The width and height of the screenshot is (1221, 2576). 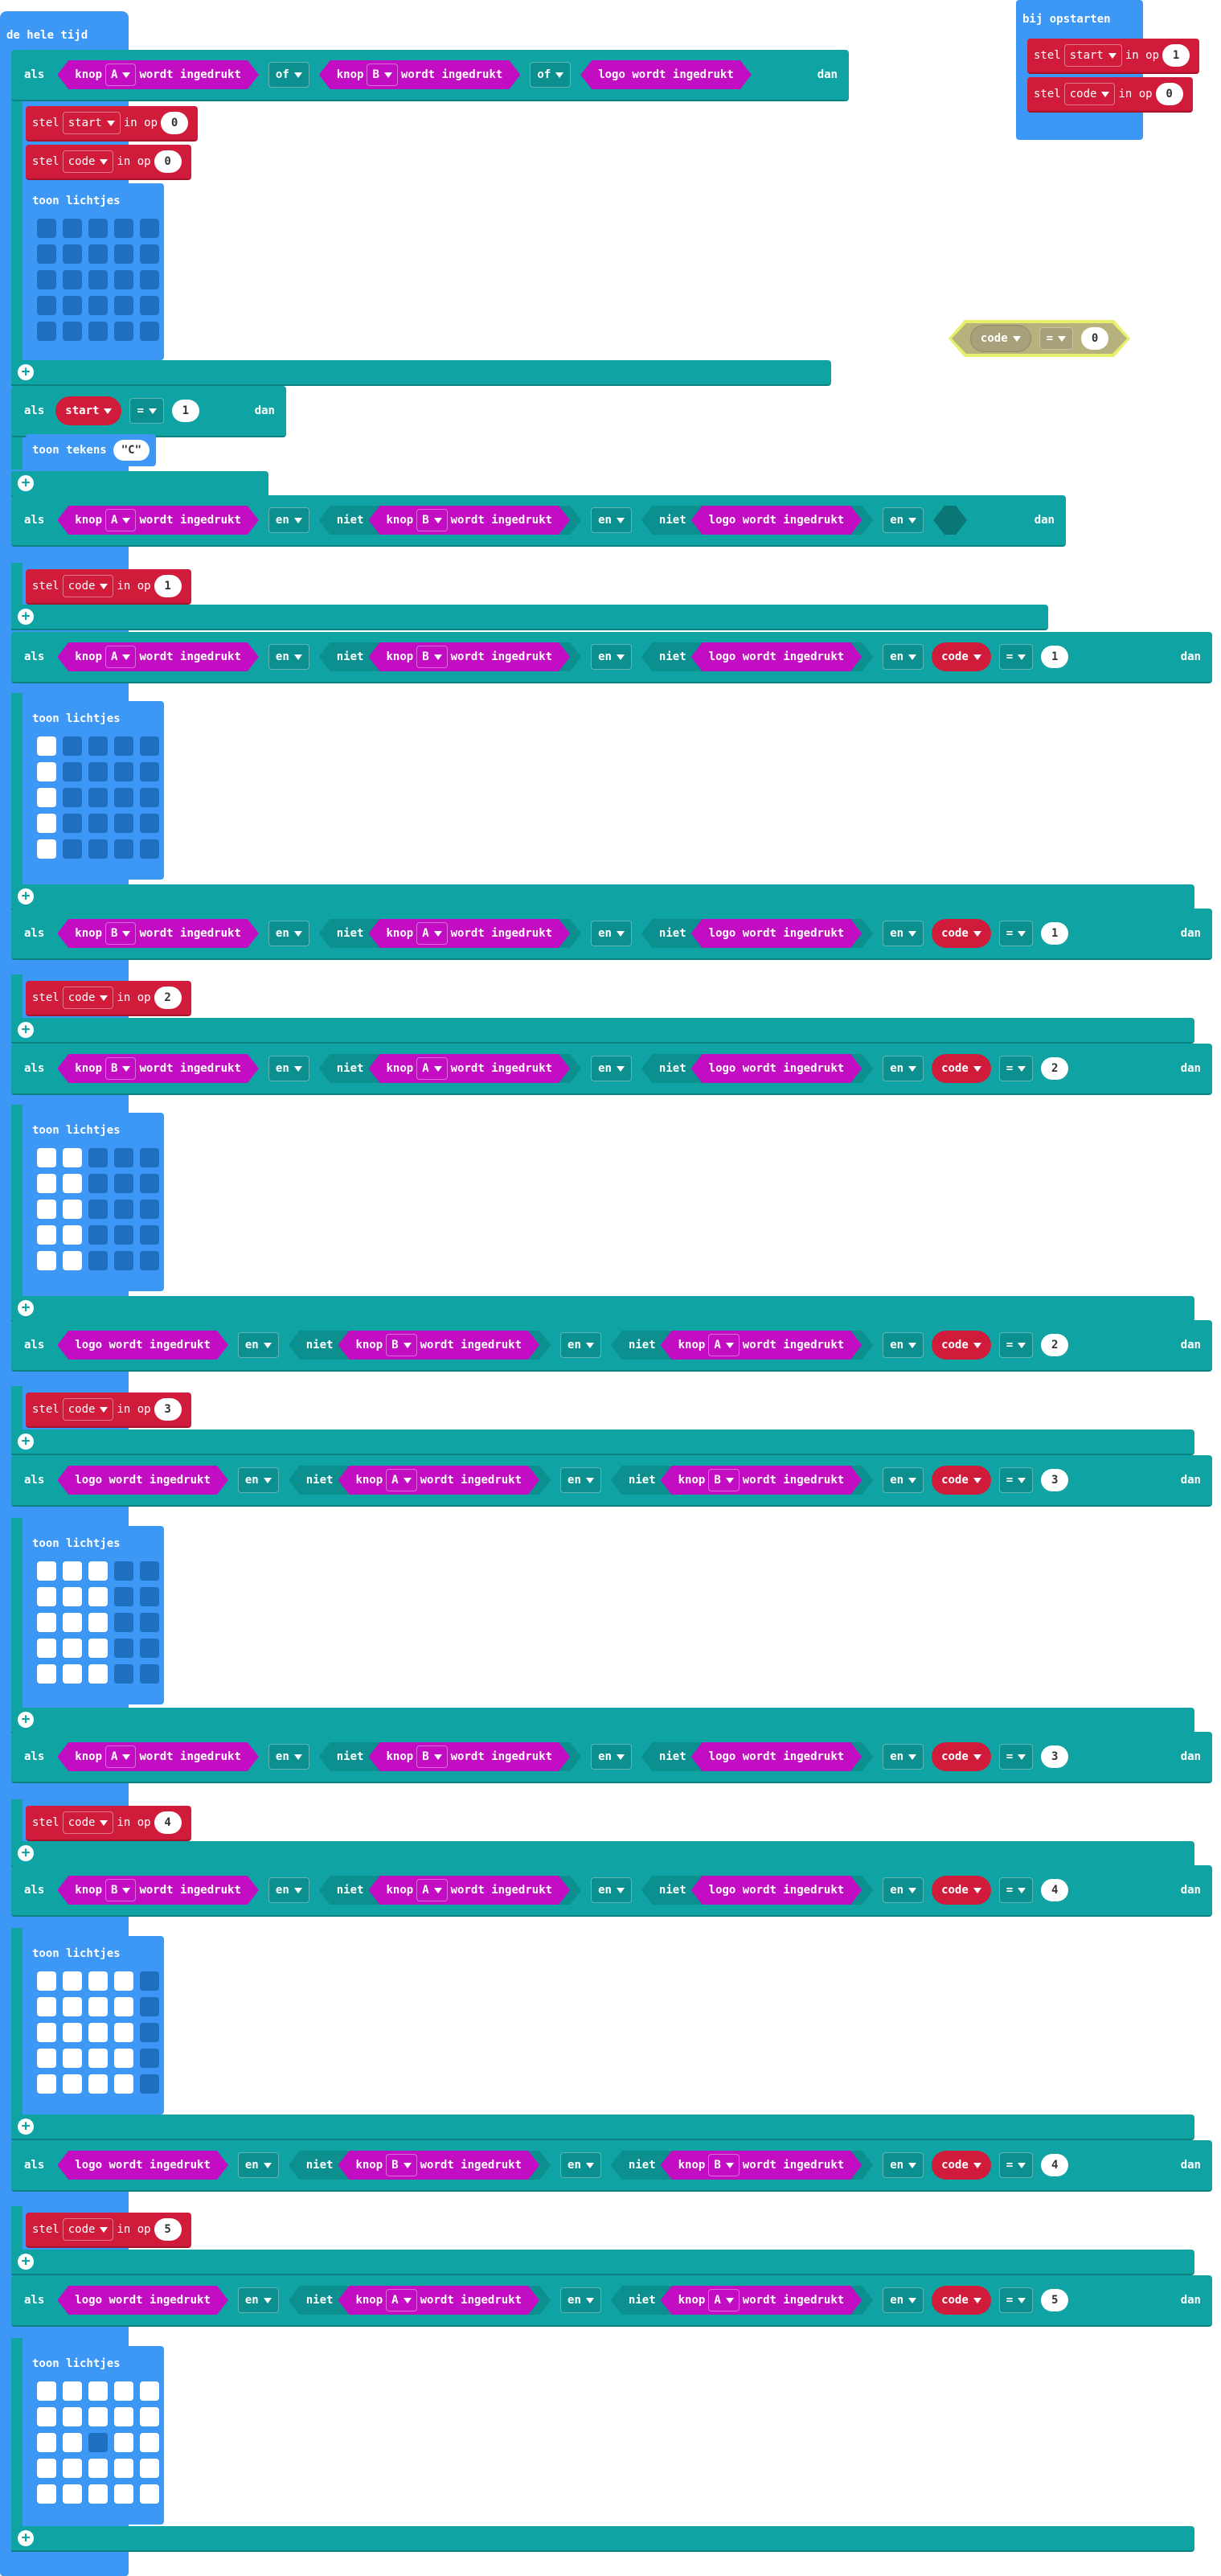 What do you see at coordinates (757, 1756) in the screenshot?
I see `not-block: niet logo wordt ingedrukt` at bounding box center [757, 1756].